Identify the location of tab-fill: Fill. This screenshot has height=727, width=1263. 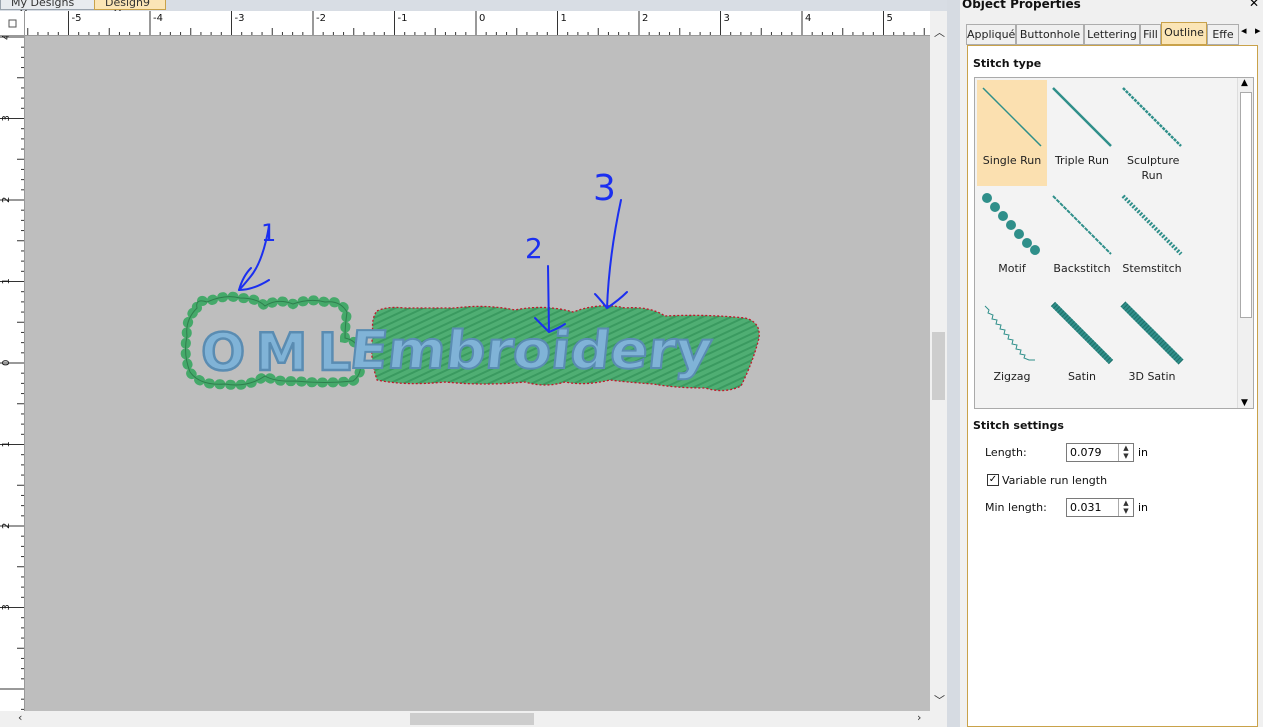
(1150, 34).